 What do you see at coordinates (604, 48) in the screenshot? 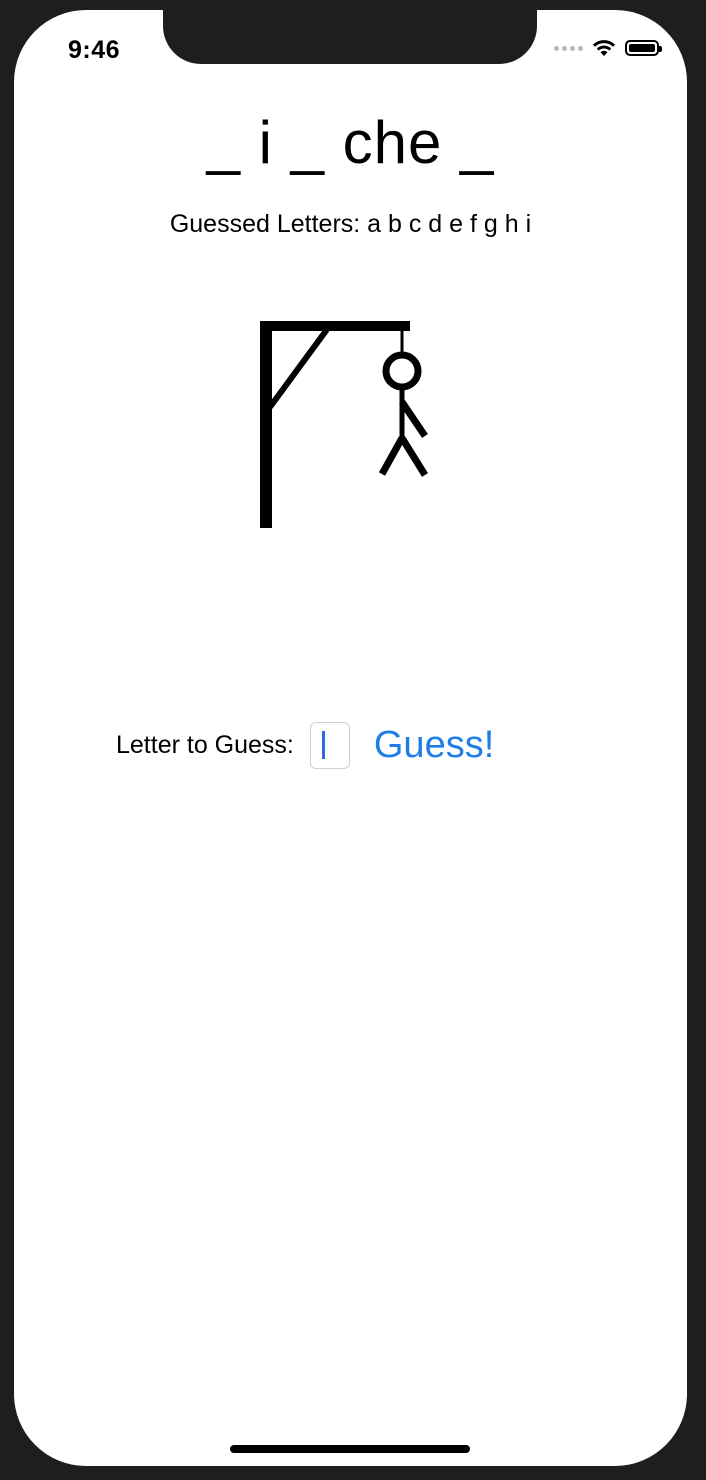
I see `wifi-icon` at bounding box center [604, 48].